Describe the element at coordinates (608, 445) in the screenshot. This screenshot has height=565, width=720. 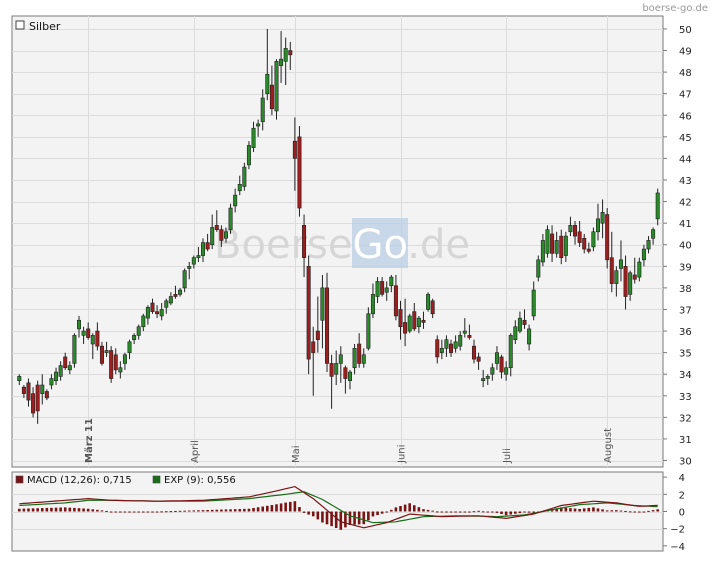
I see `price-x-tick-label: August` at that location.